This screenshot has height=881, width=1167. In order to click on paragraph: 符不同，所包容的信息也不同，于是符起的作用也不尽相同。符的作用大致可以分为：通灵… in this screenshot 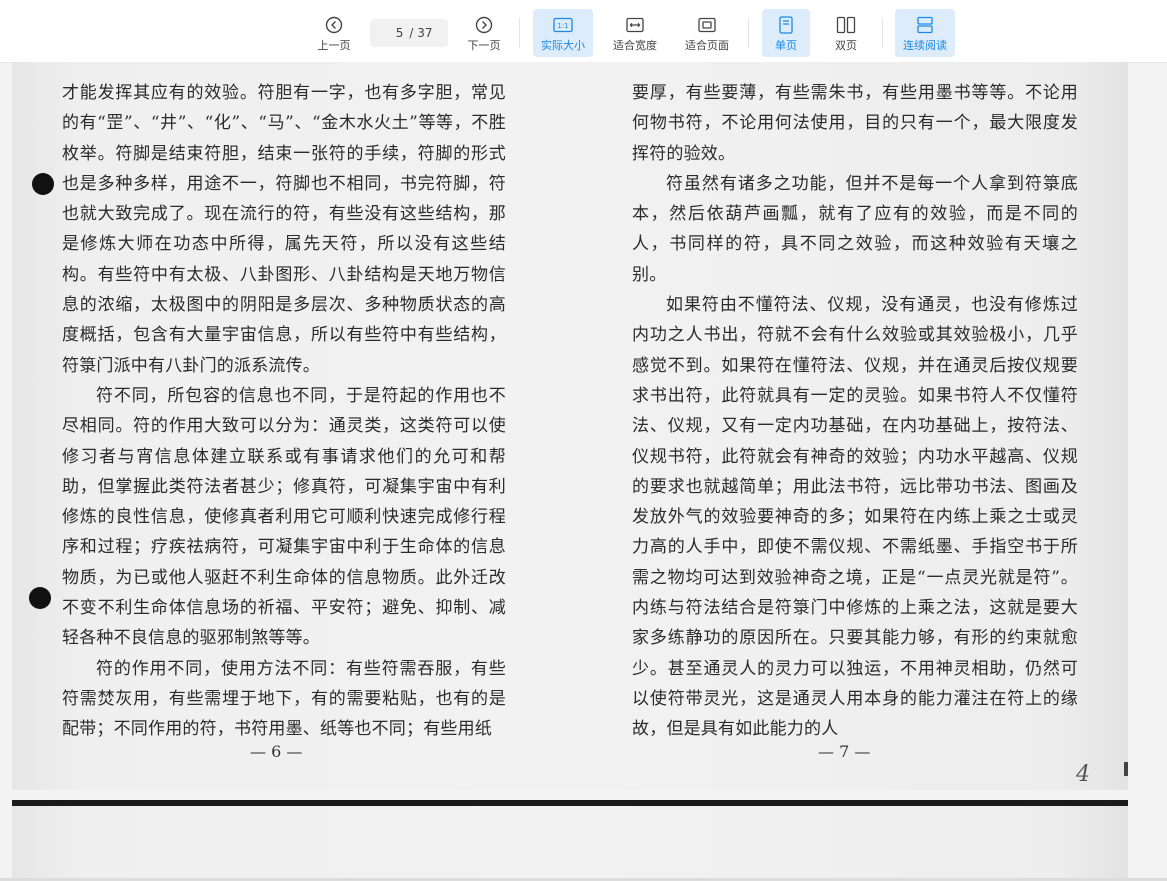, I will do `click(284, 517)`.